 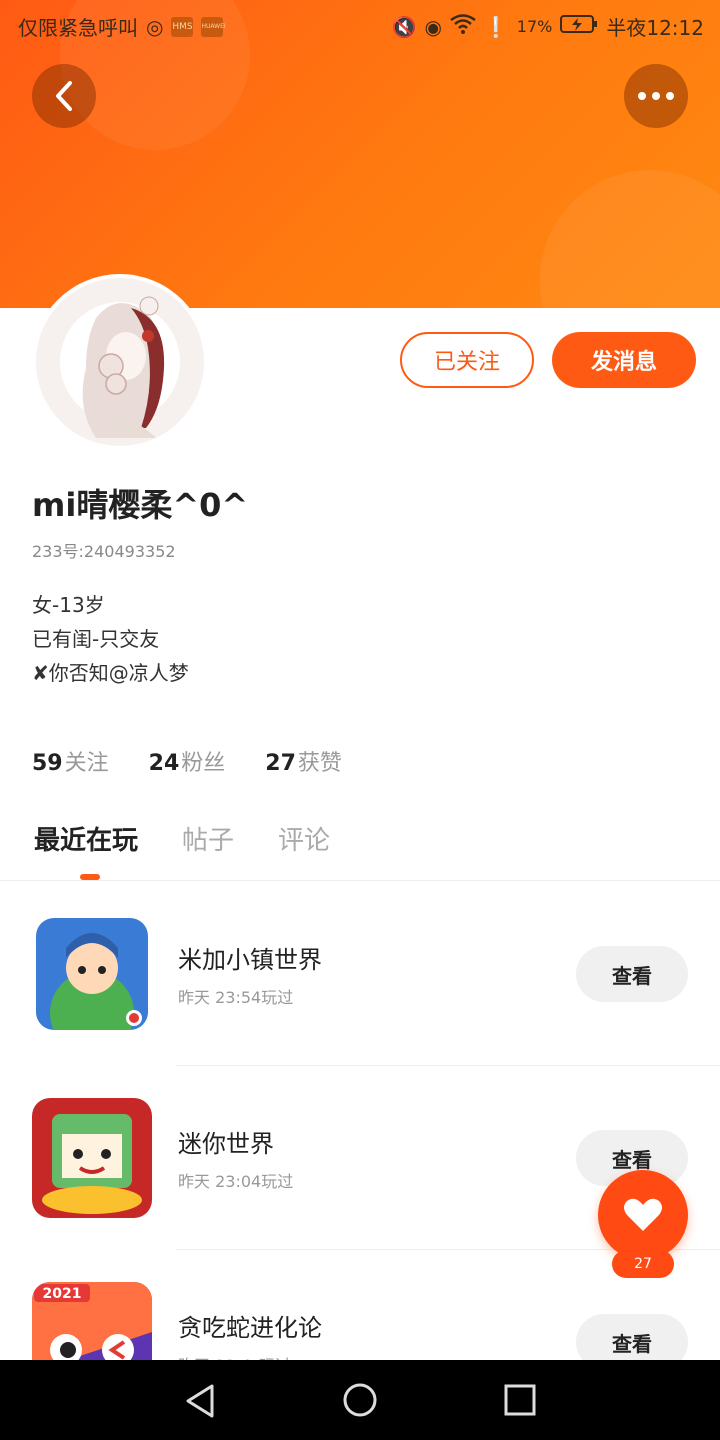 I want to click on game-last-played: 昨天 23:04玩过, so click(x=236, y=1181).